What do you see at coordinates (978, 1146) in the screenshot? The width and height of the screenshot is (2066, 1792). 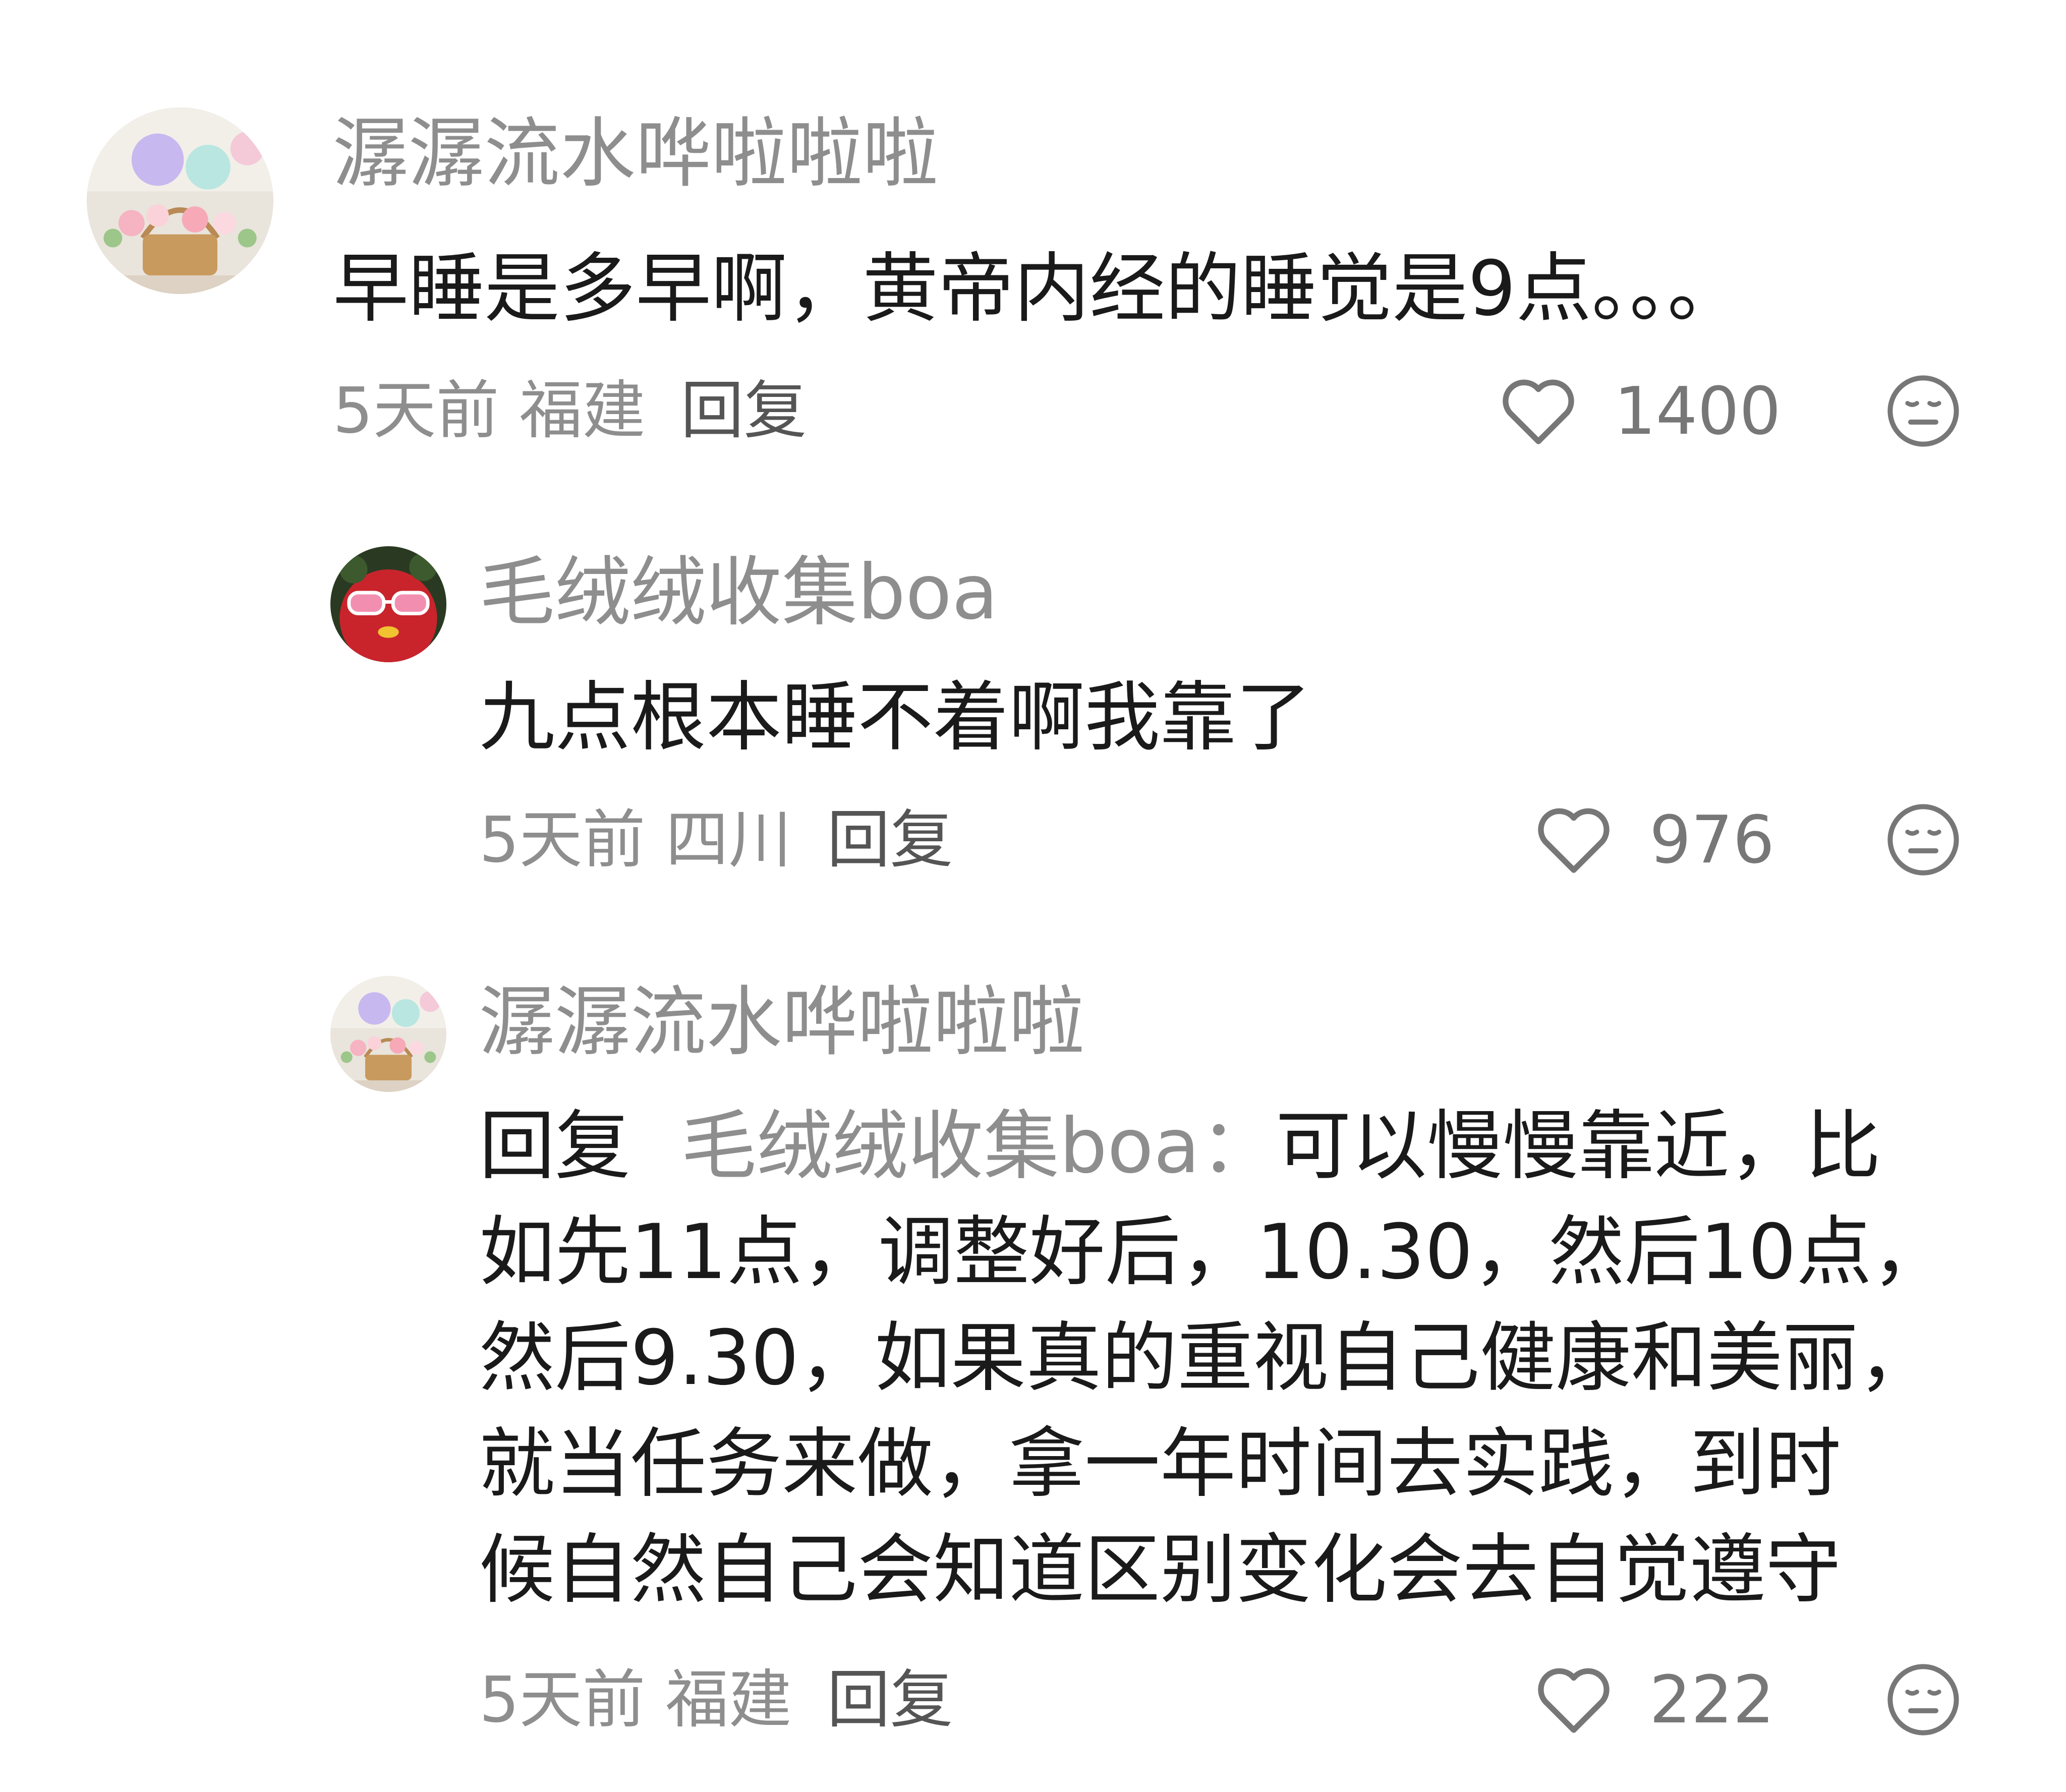 I see `reply-target-username: 毛绒绒收集boa：` at bounding box center [978, 1146].